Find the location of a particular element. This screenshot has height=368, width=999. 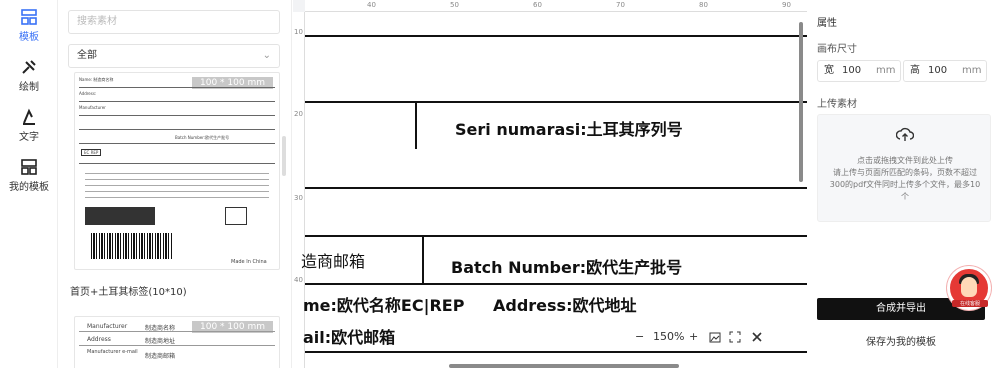

barcode is located at coordinates (132, 246).